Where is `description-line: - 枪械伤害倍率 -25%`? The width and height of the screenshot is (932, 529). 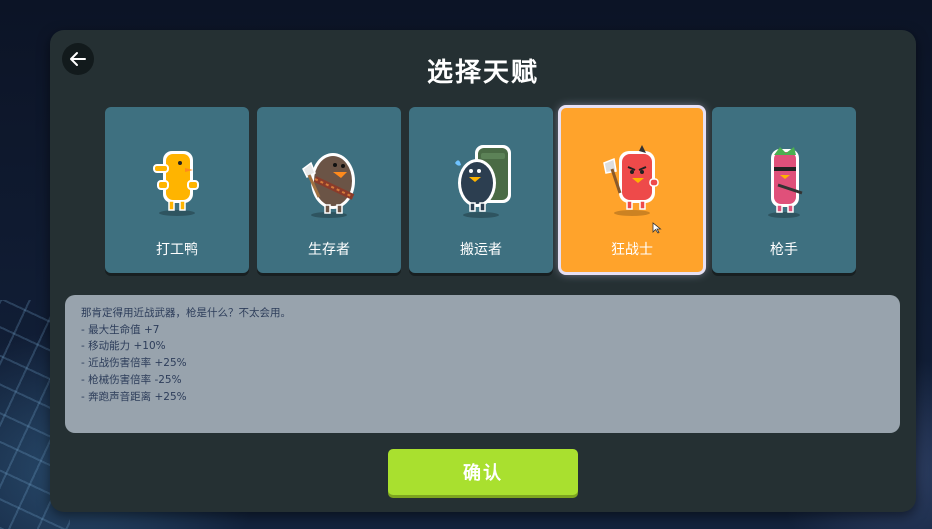 description-line: - 枪械伤害倍率 -25% is located at coordinates (131, 379).